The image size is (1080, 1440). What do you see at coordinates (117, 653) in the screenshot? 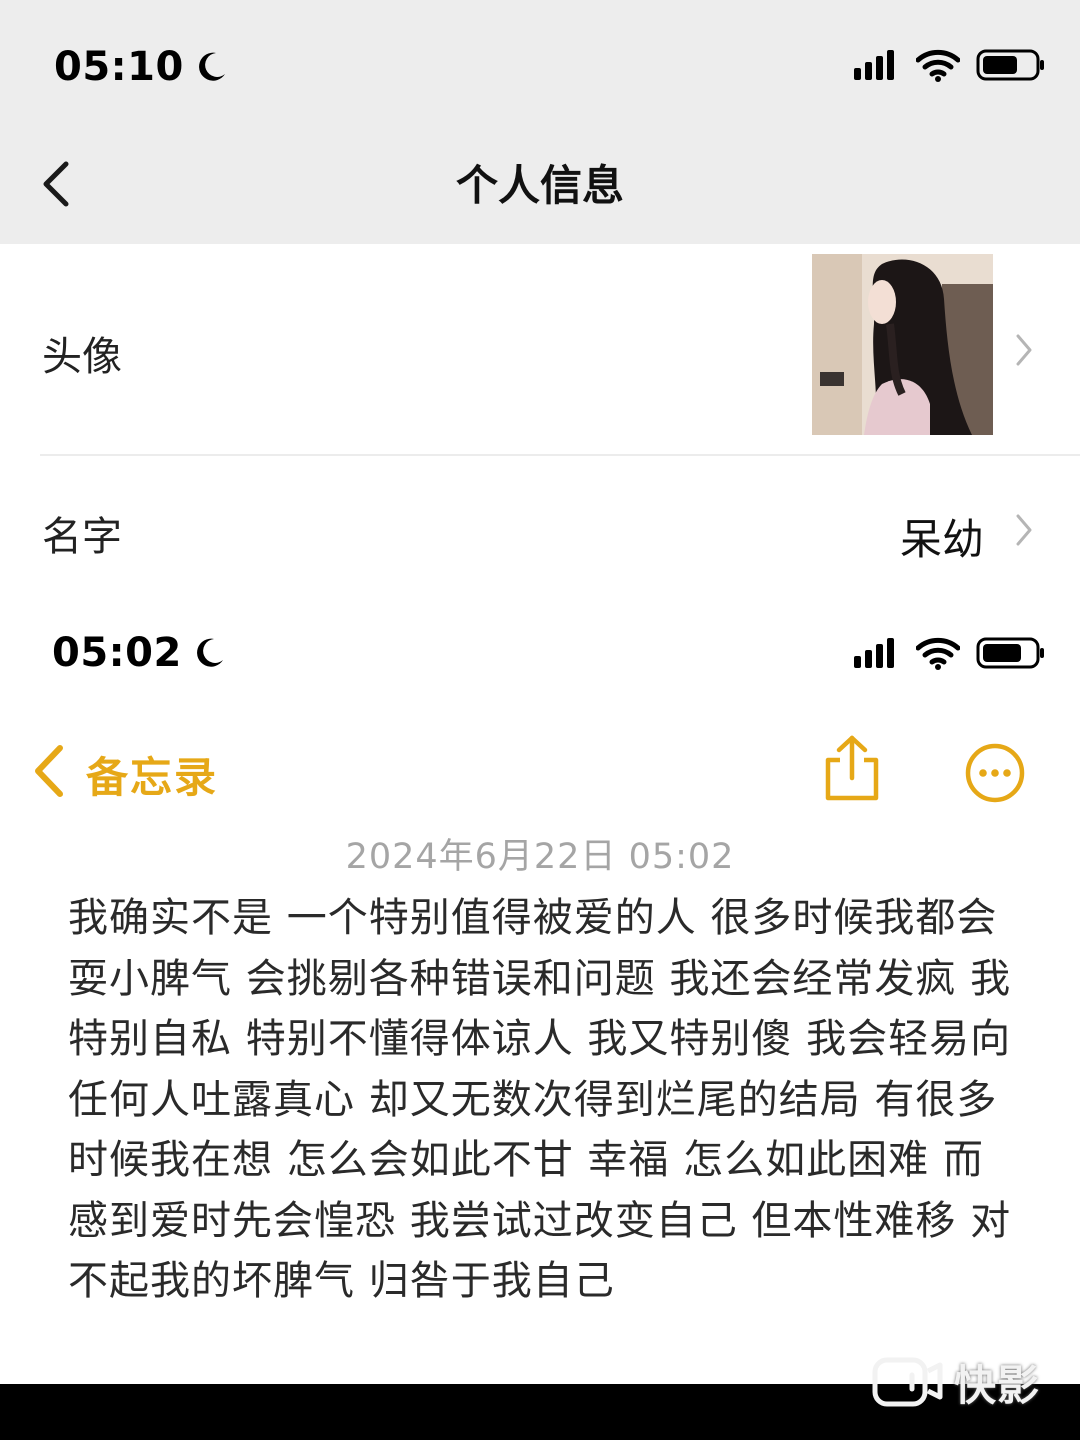
I see `status-time: 05:02` at bounding box center [117, 653].